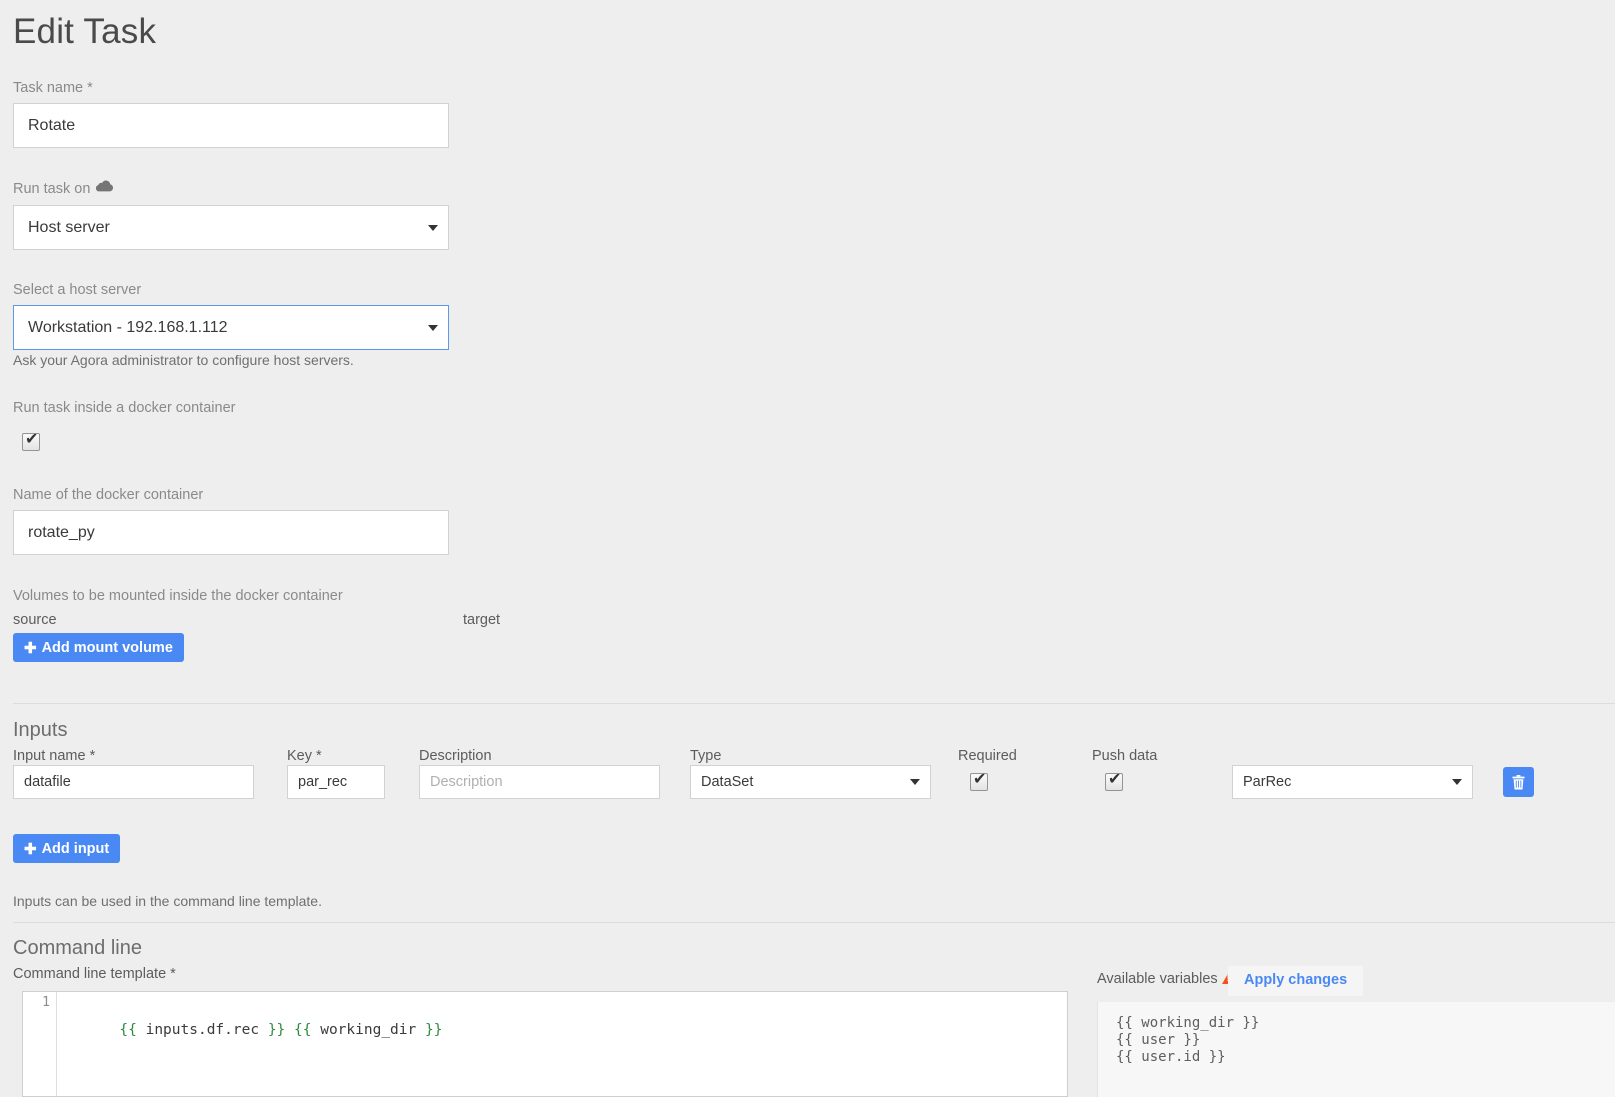 The image size is (1615, 1097). What do you see at coordinates (40, 730) in the screenshot?
I see `inputs-section-title: Inputs` at bounding box center [40, 730].